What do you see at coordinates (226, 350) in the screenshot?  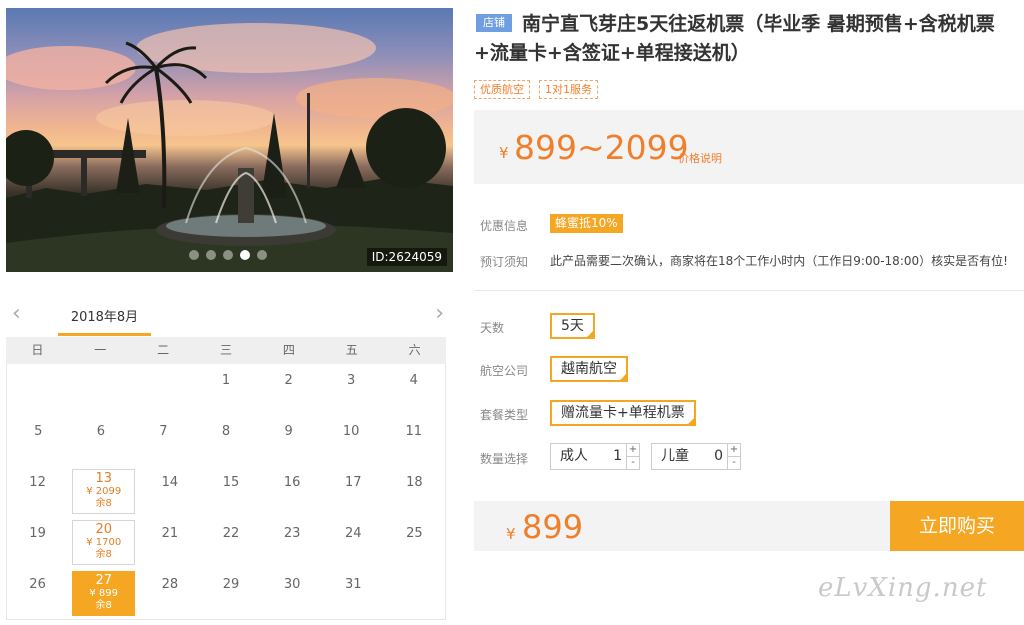 I see `calendar-weekday-header: 日 一 二 三 四 五 六` at bounding box center [226, 350].